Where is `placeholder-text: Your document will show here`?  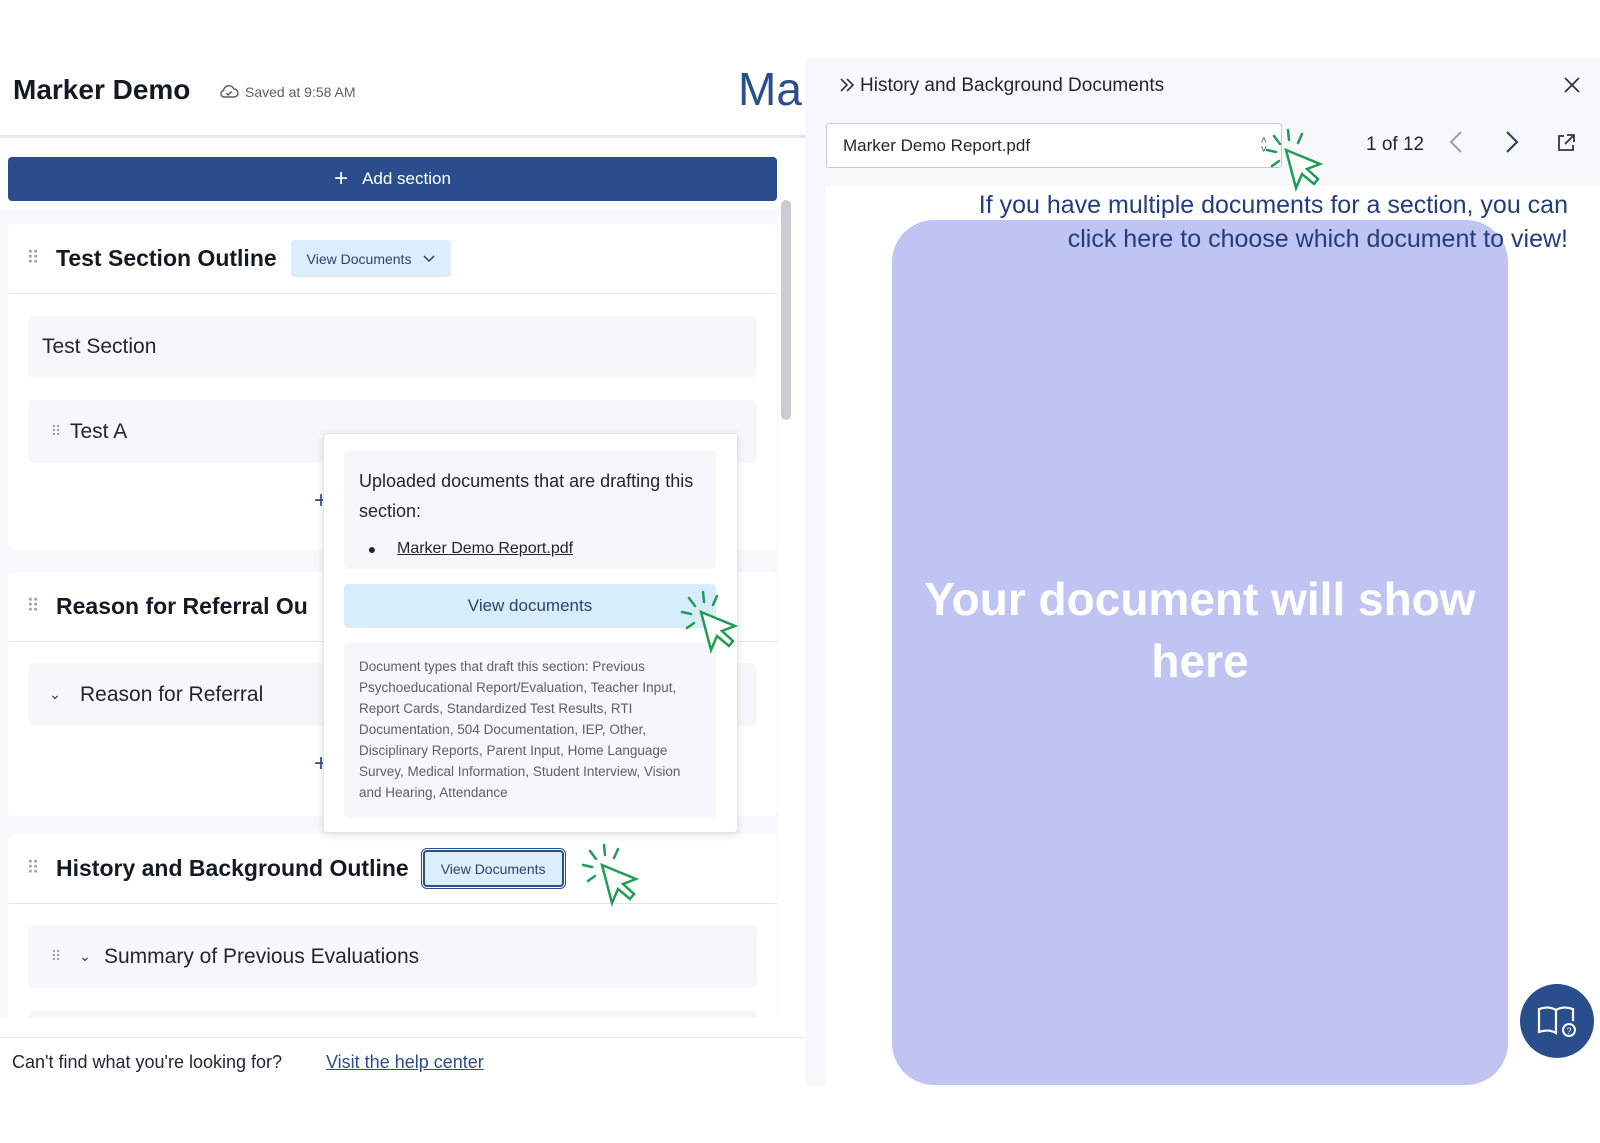
placeholder-text: Your document will show here is located at coordinates (1200, 630).